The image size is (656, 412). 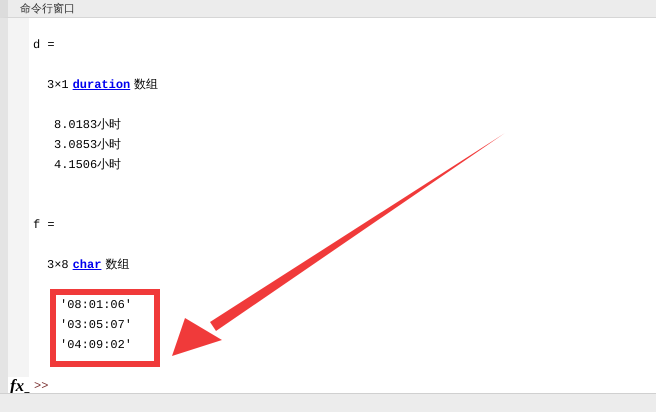 I want to click on array-size: 3×8, so click(x=58, y=265).